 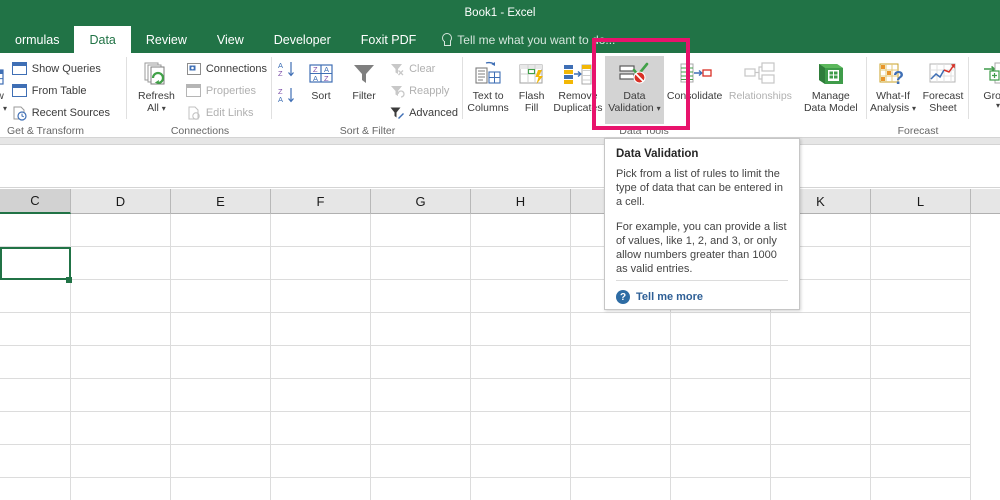 What do you see at coordinates (121, 201) in the screenshot?
I see `column-header-D: D` at bounding box center [121, 201].